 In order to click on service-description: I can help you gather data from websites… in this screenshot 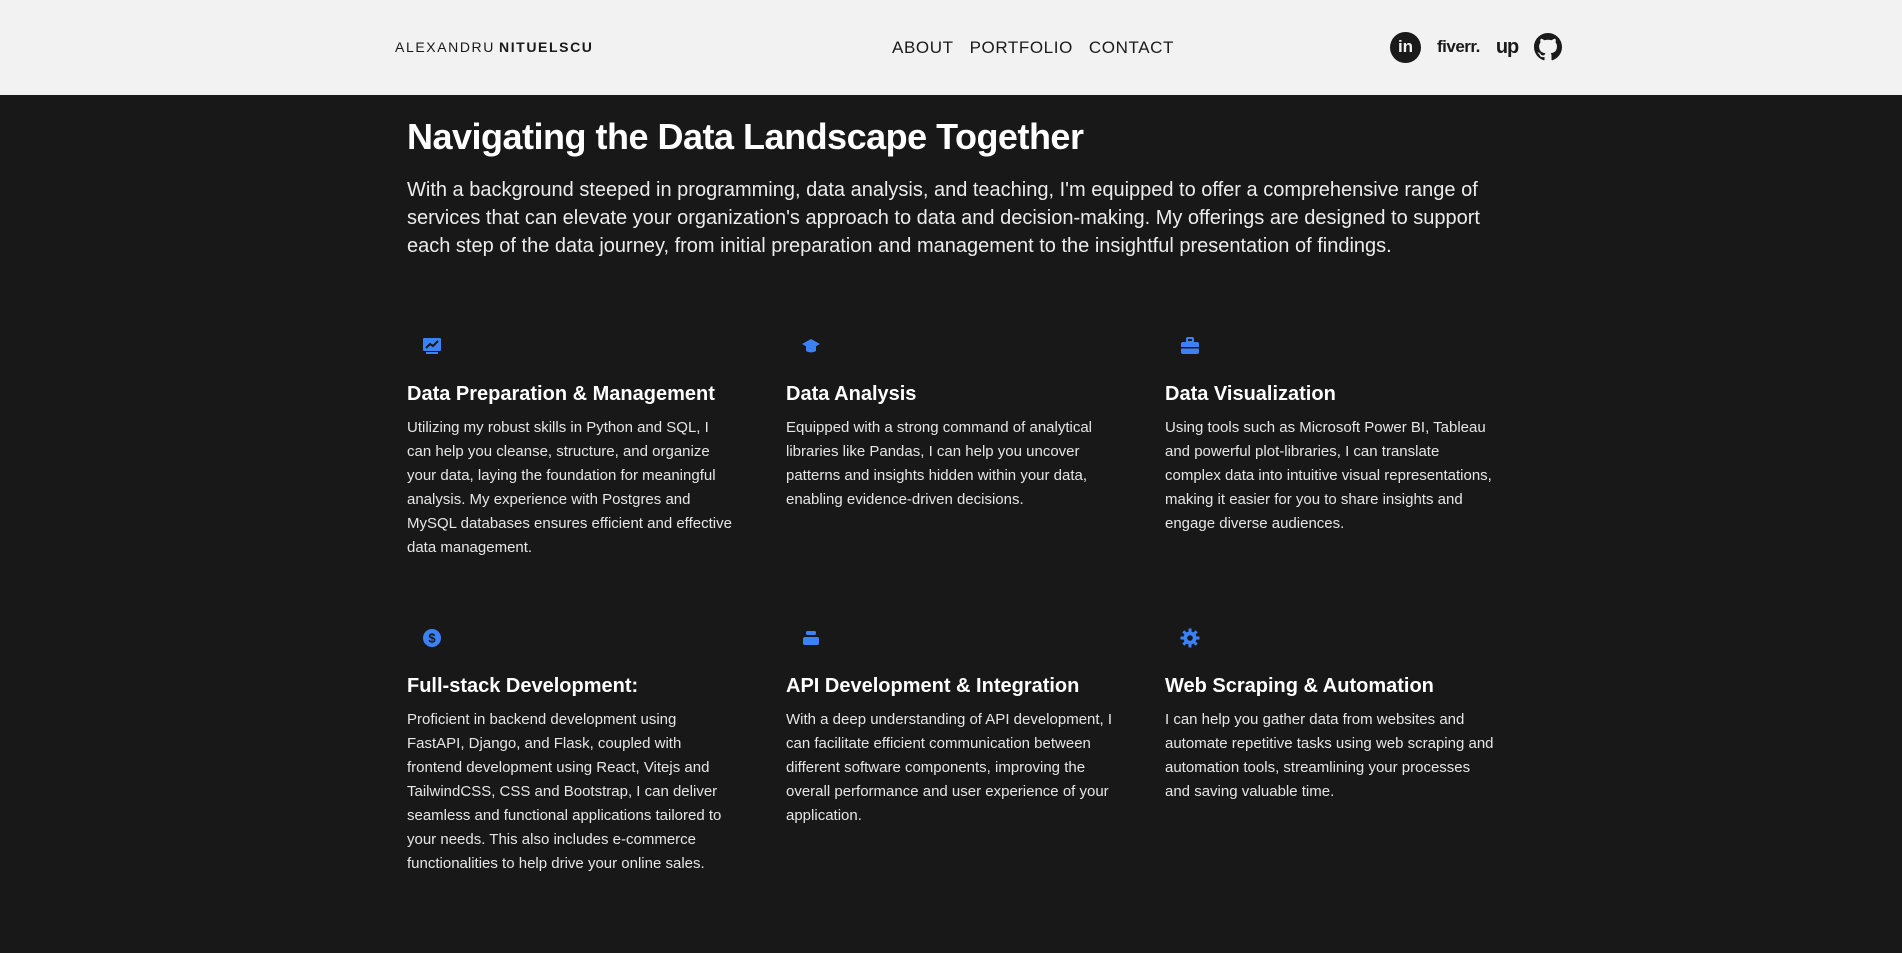, I will do `click(1329, 755)`.